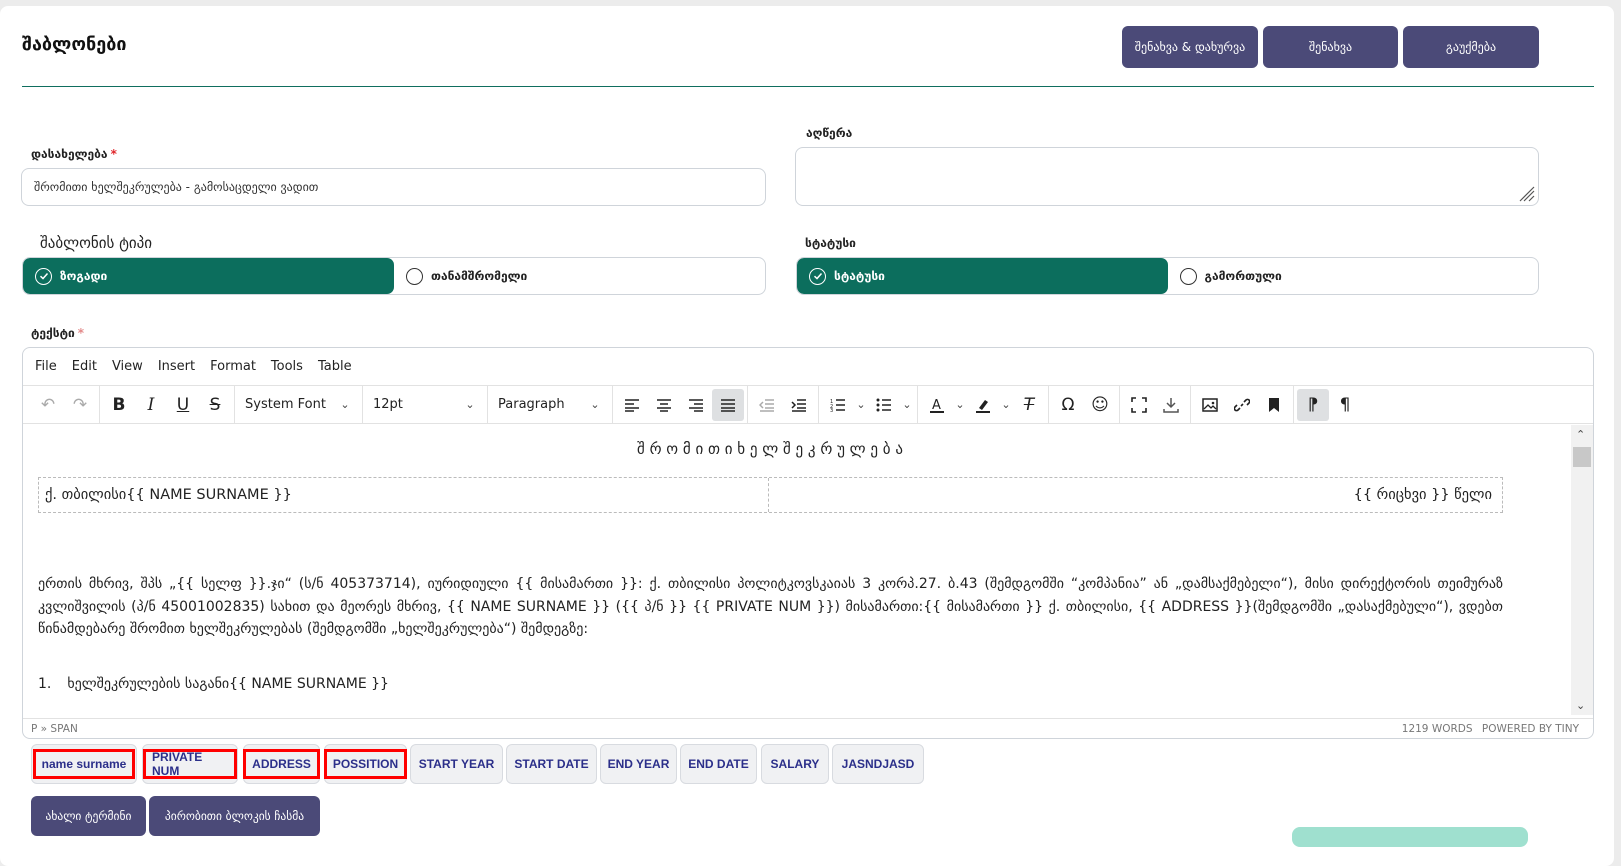 This screenshot has height=866, width=1621. What do you see at coordinates (799, 405) in the screenshot?
I see `indent-icon` at bounding box center [799, 405].